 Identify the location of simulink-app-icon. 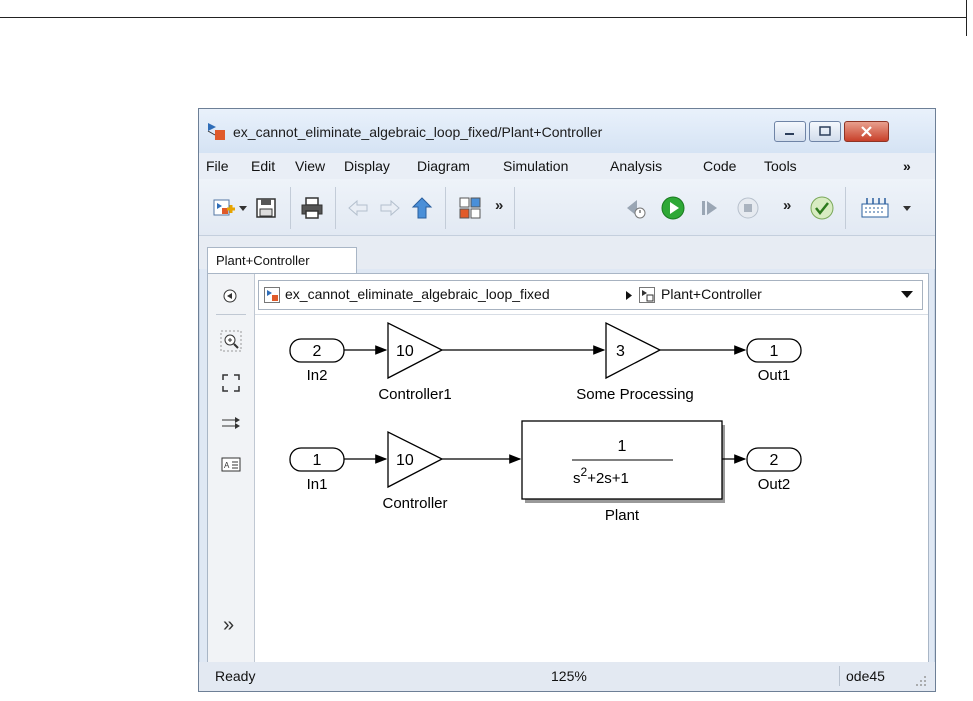
(216, 131).